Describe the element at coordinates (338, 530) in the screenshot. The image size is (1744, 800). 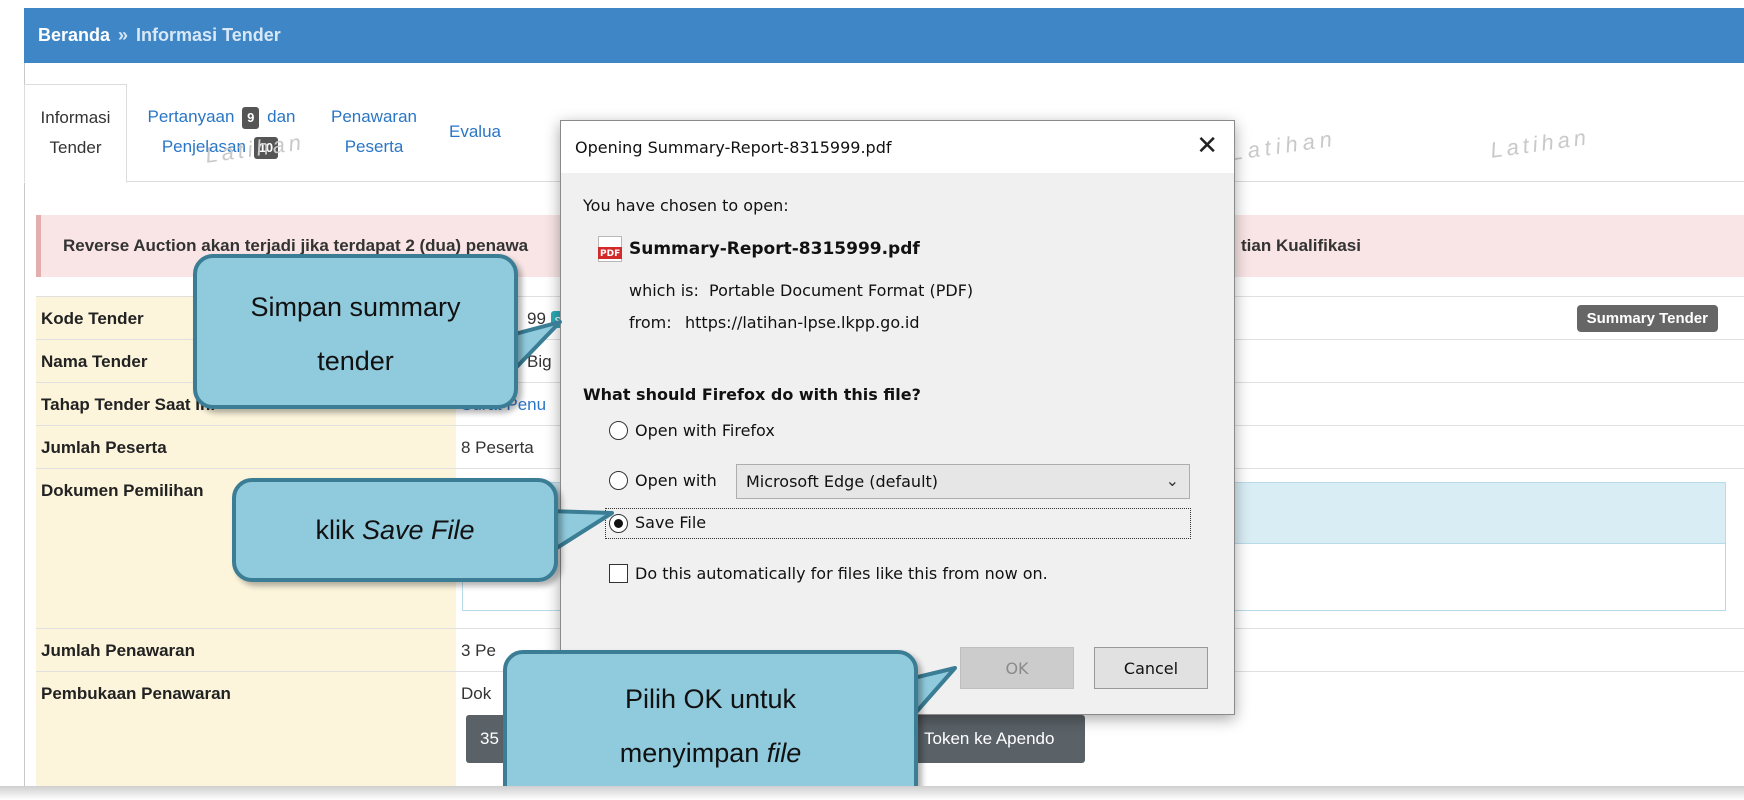
I see `callout-klik-prefix: klik` at that location.